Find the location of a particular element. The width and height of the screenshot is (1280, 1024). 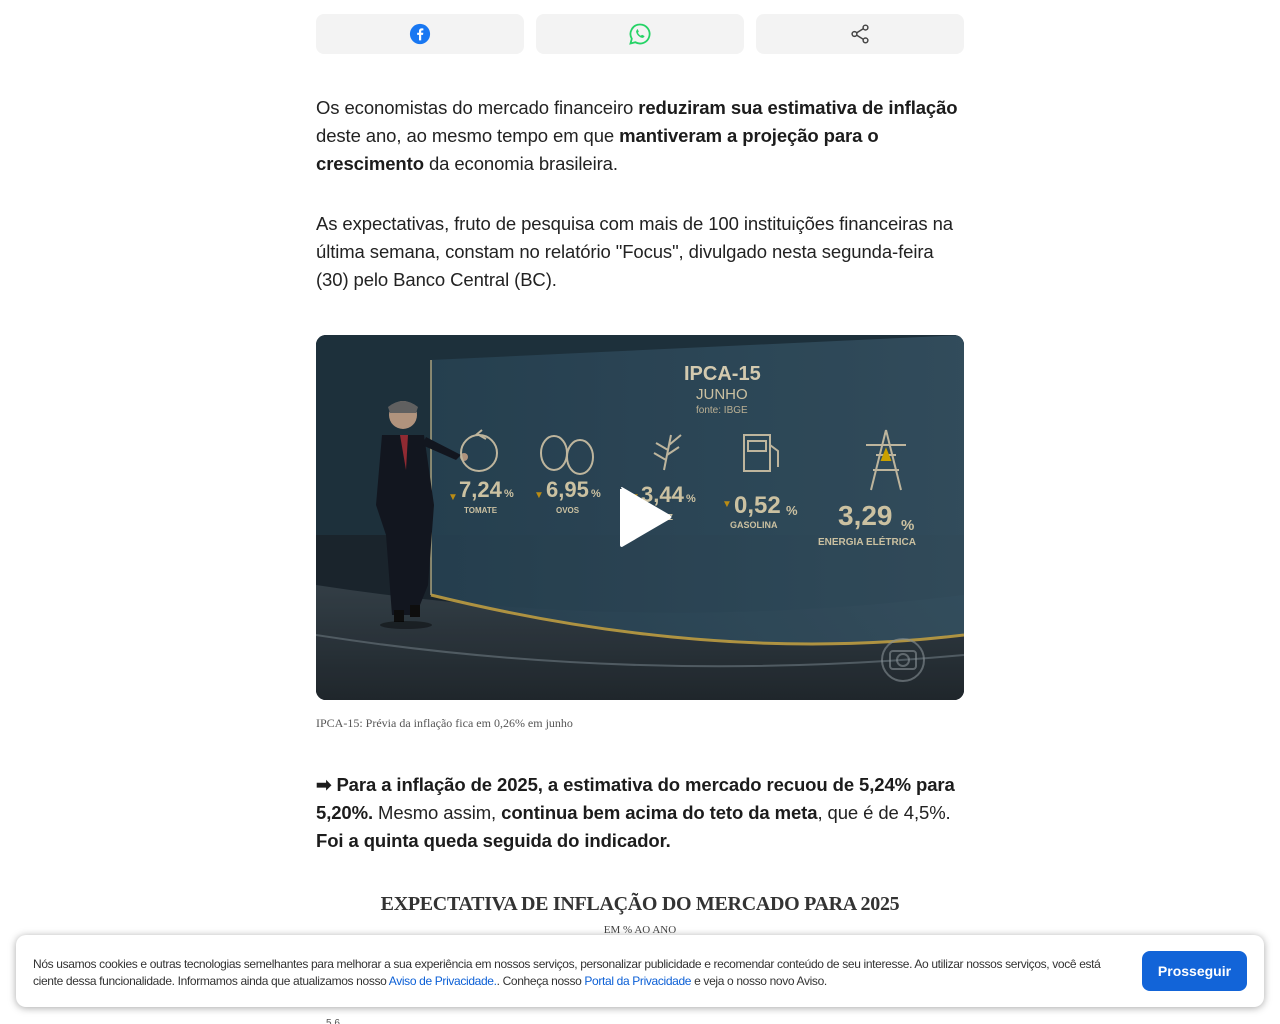

facebook-icon is located at coordinates (420, 34).